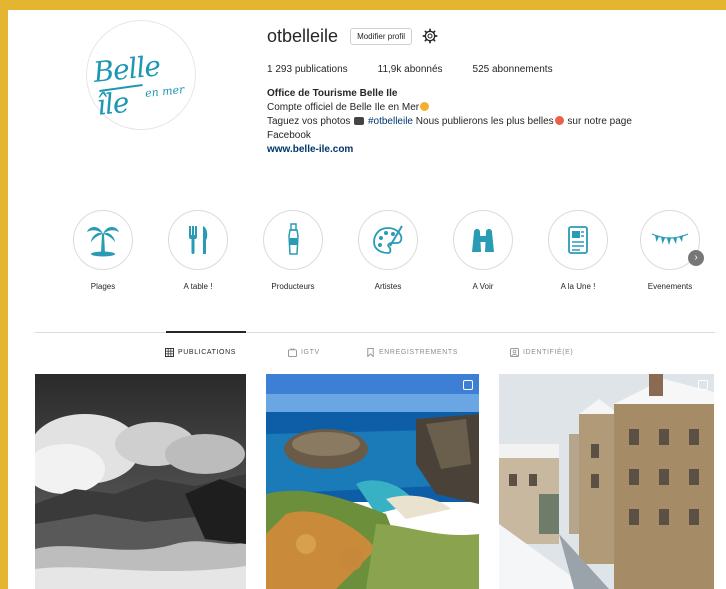 The width and height of the screenshot is (726, 589). What do you see at coordinates (292, 352) in the screenshot?
I see `igtv-icon` at bounding box center [292, 352].